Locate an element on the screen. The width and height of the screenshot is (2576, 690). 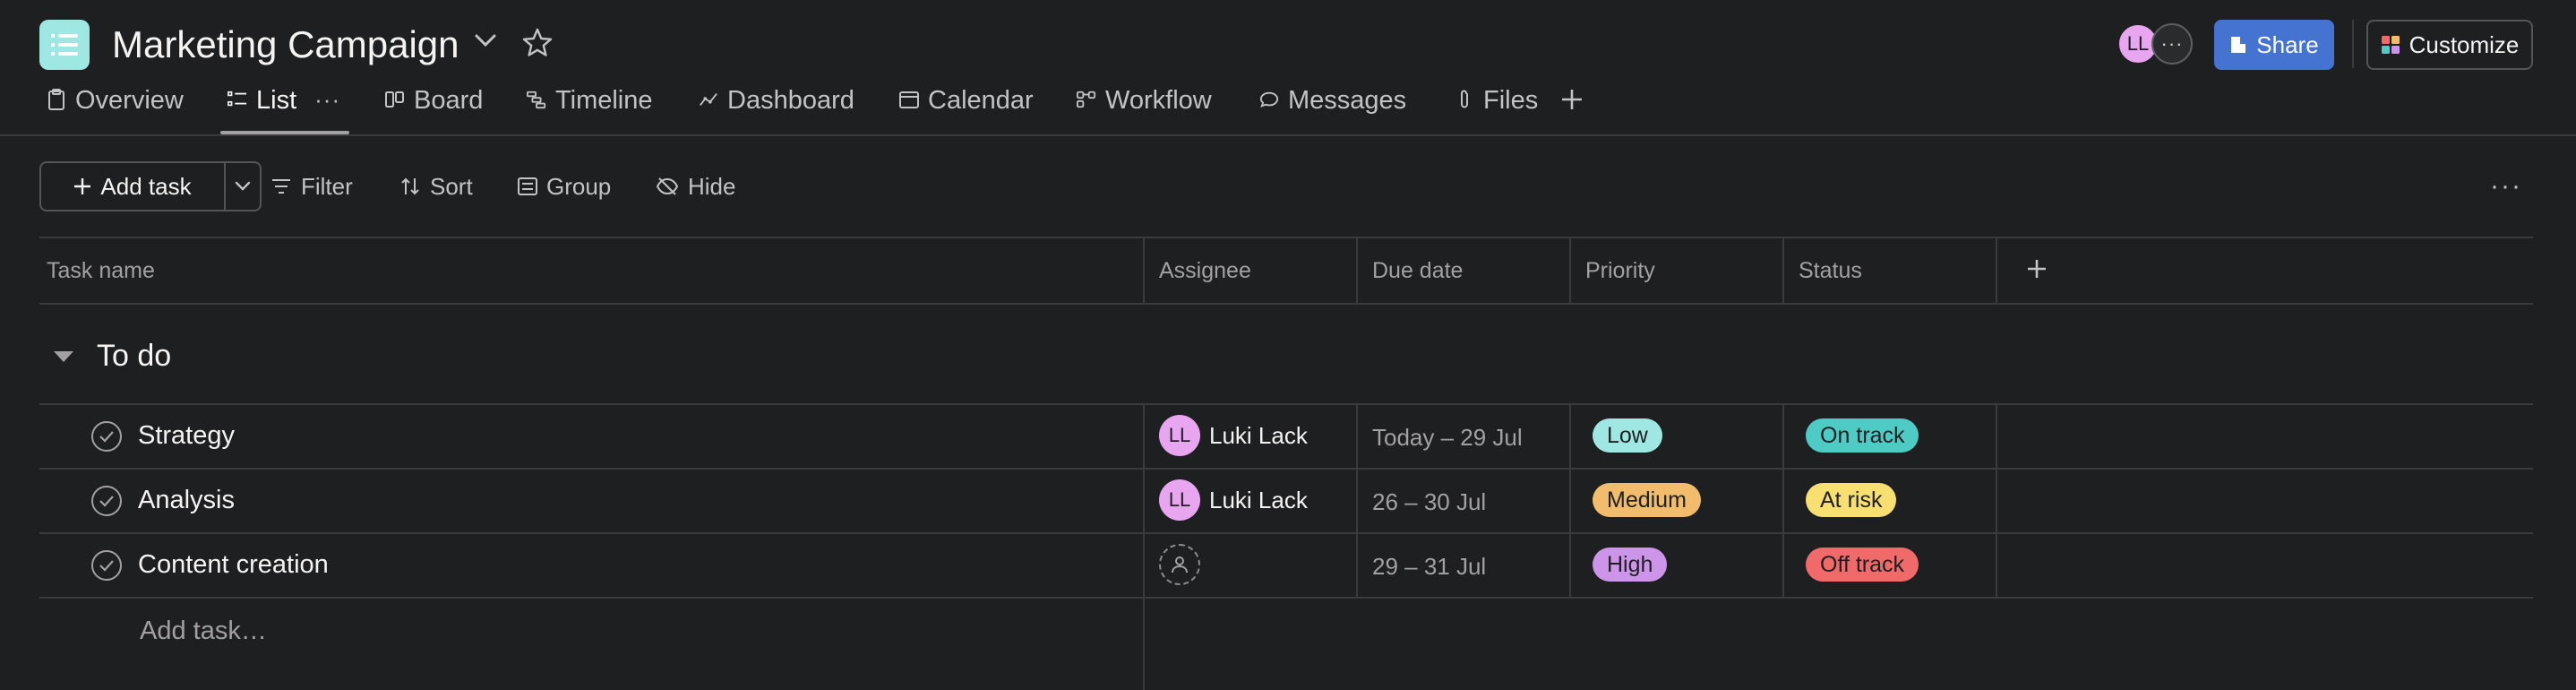
share-button: Share is located at coordinates (2274, 45).